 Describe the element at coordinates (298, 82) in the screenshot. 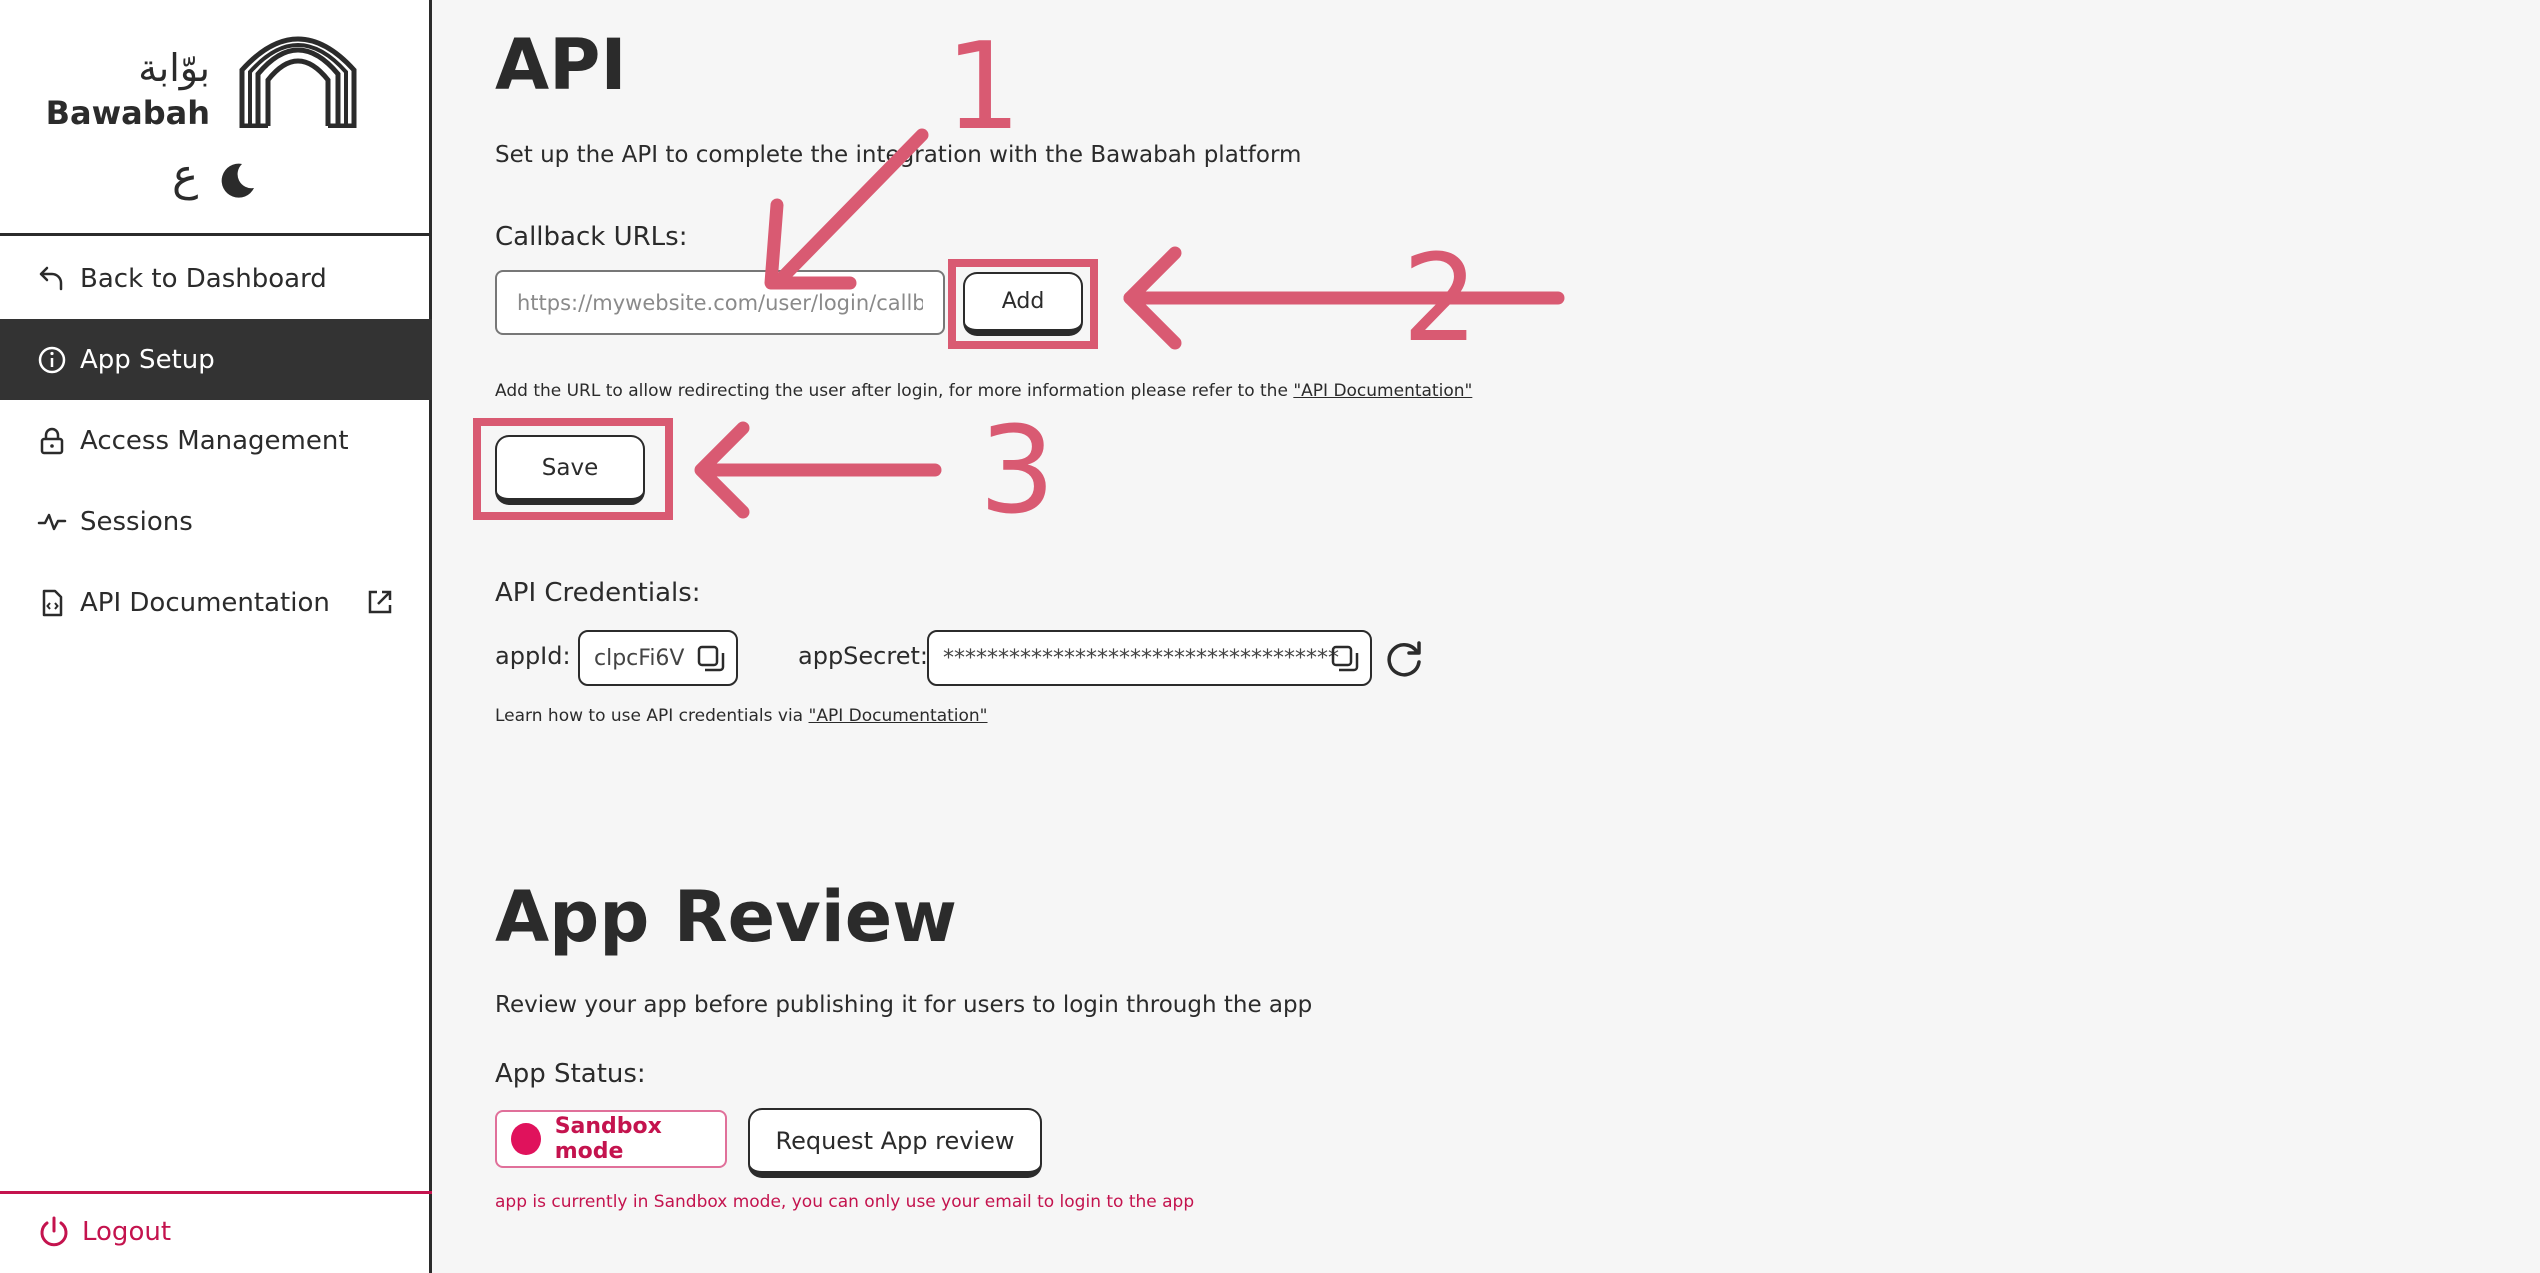

I see `arch-logo-icon` at that location.